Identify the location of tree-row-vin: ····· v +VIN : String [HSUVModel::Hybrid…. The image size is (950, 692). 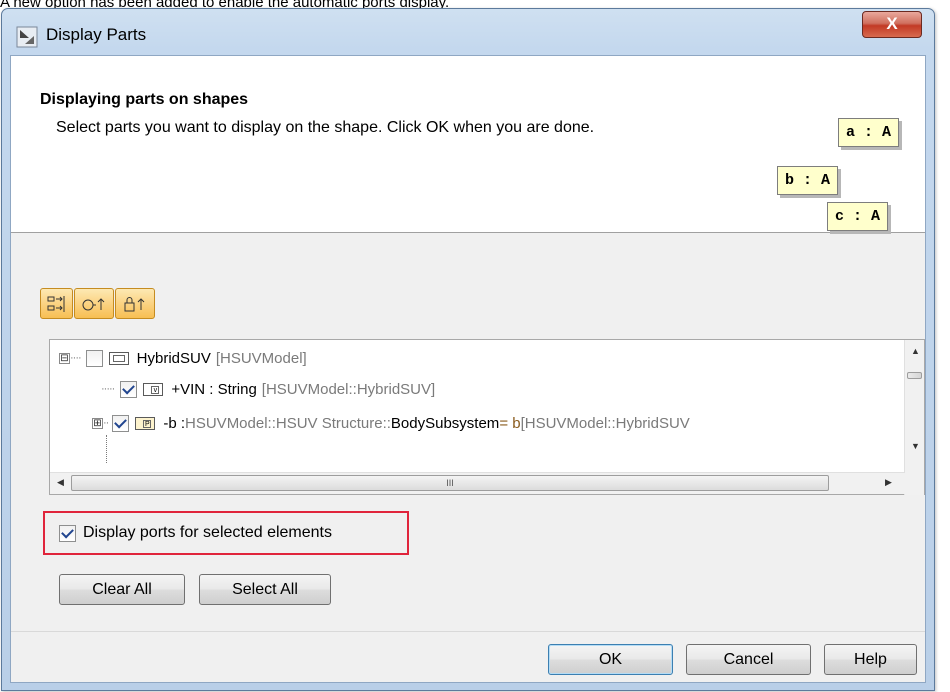
(268, 389).